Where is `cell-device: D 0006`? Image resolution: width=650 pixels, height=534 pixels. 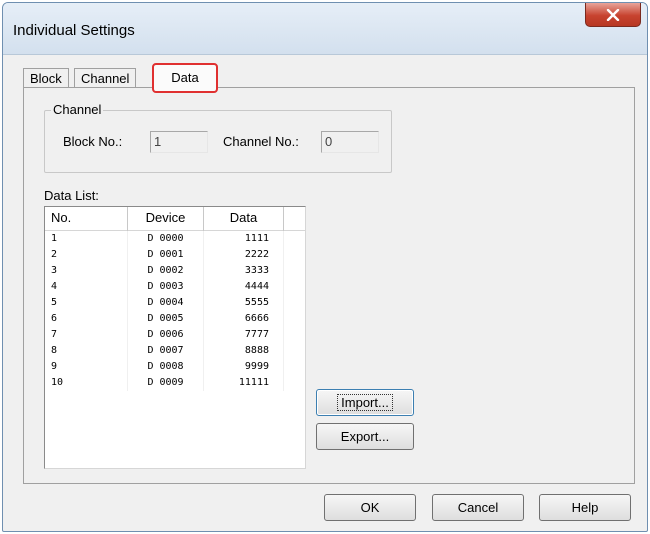 cell-device: D 0006 is located at coordinates (166, 335).